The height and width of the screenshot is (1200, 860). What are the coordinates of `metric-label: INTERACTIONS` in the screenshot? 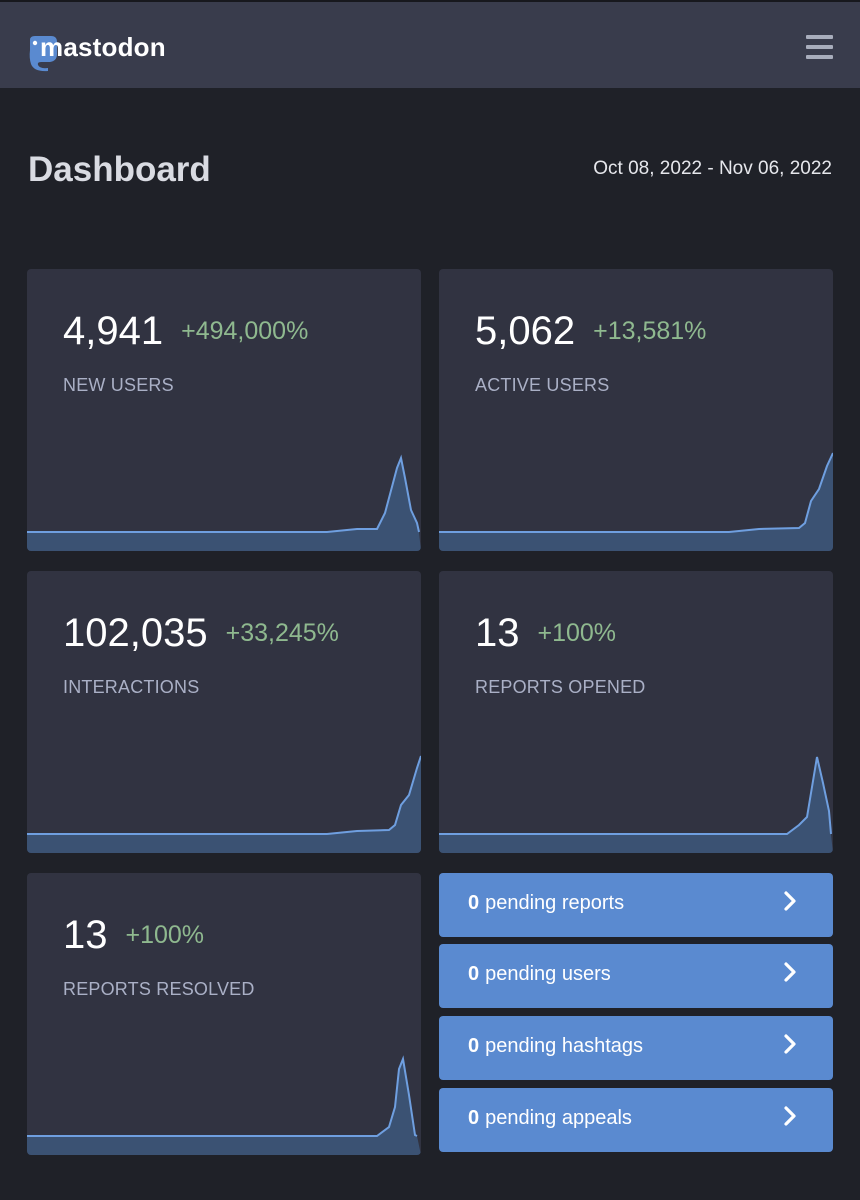 It's located at (131, 687).